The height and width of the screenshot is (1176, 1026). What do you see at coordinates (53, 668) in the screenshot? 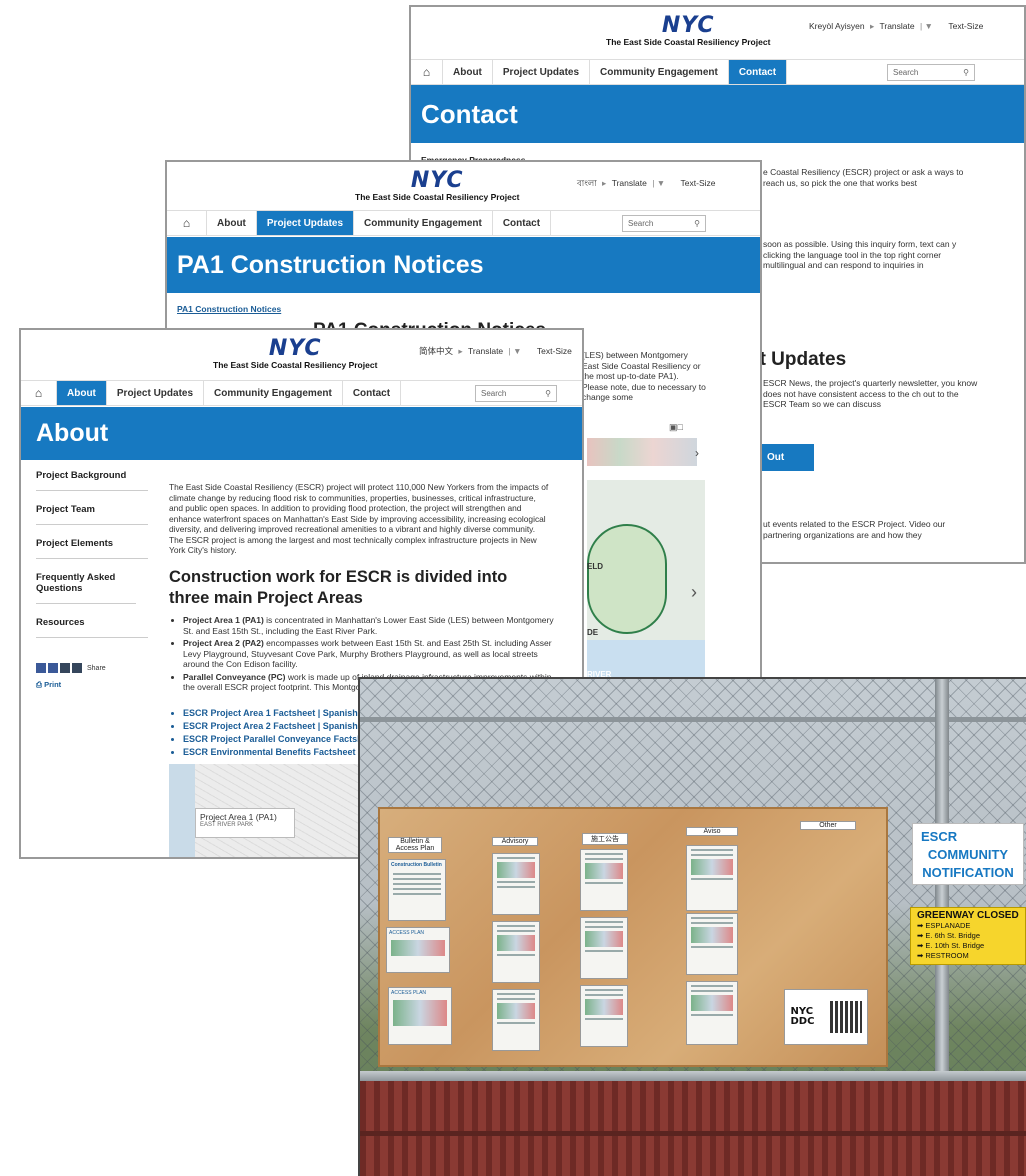
I see `twitter-icon` at bounding box center [53, 668].